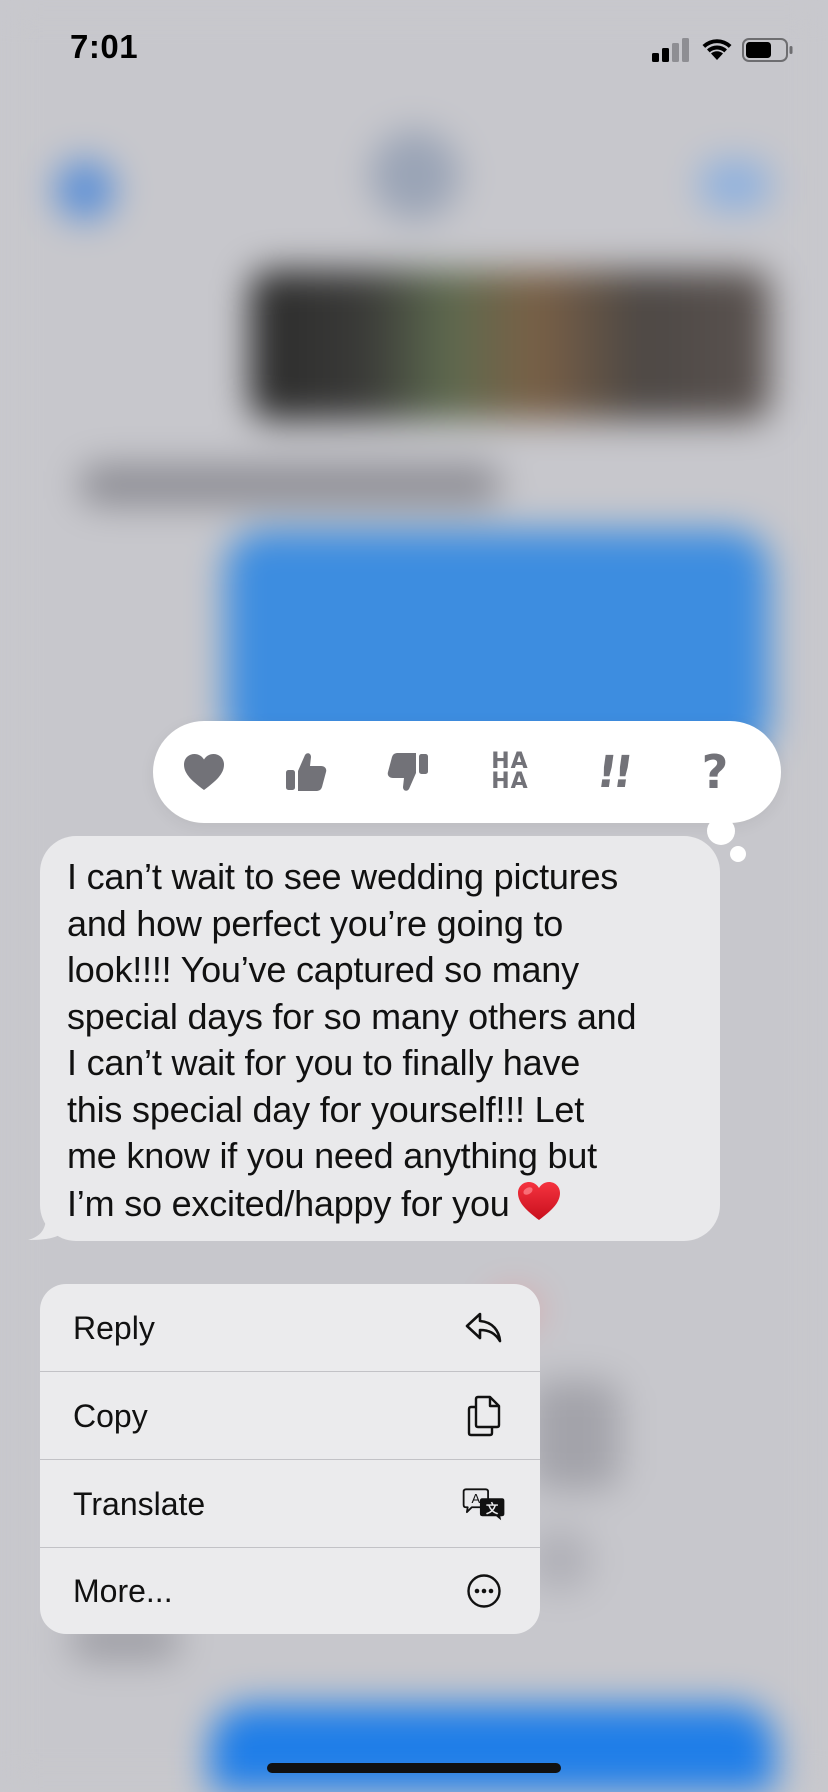  I want to click on status-bar: 7:01, so click(414, 50).